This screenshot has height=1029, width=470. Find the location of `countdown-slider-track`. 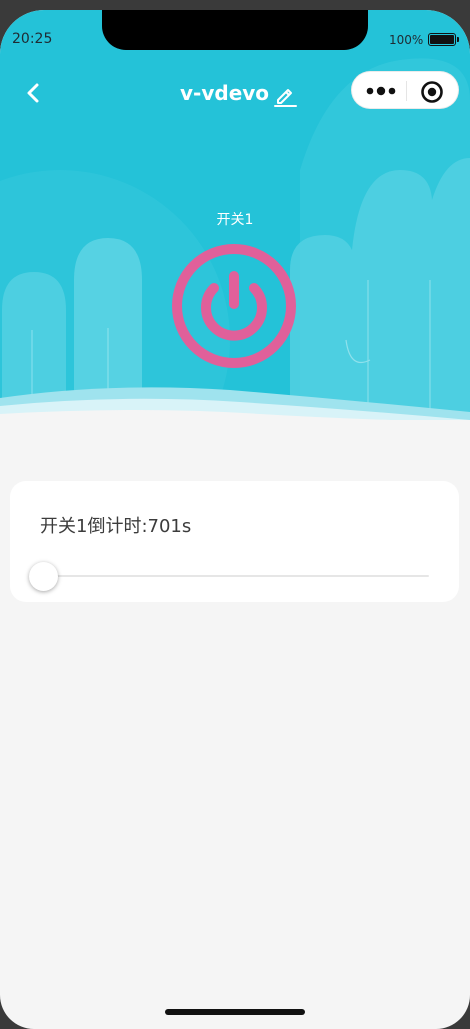

countdown-slider-track is located at coordinates (236, 576).